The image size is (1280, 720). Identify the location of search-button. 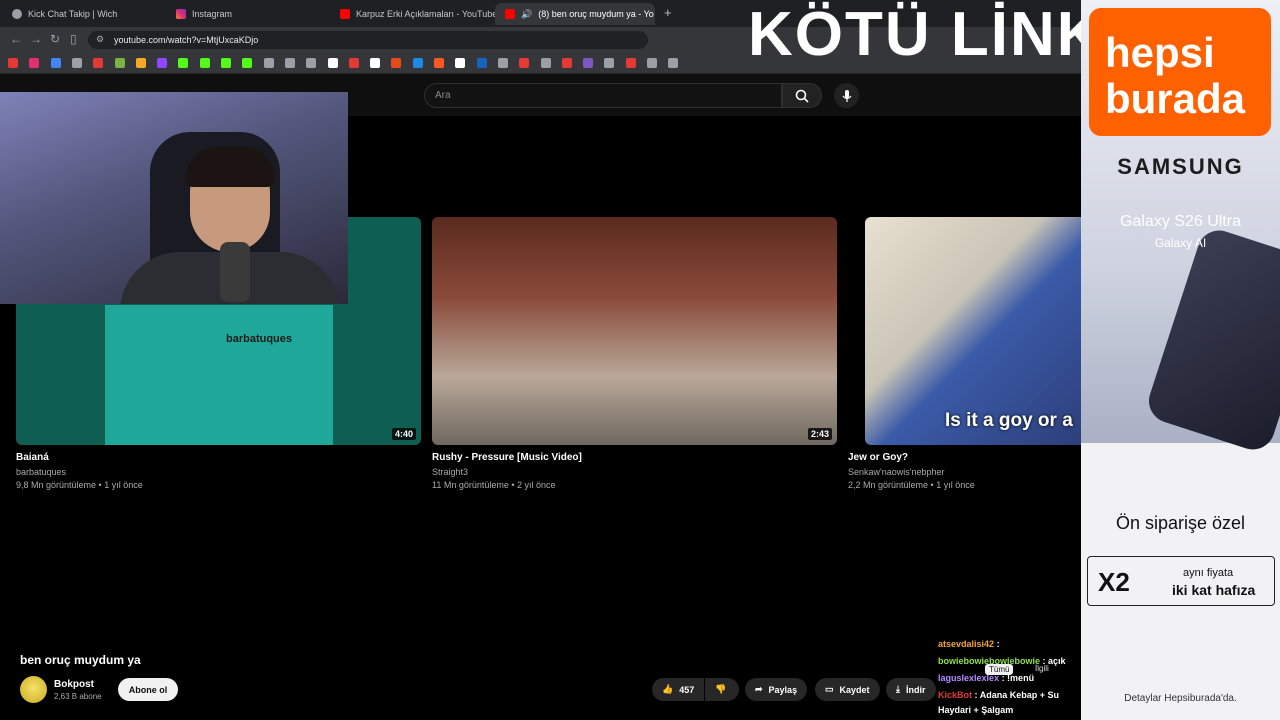
(802, 95).